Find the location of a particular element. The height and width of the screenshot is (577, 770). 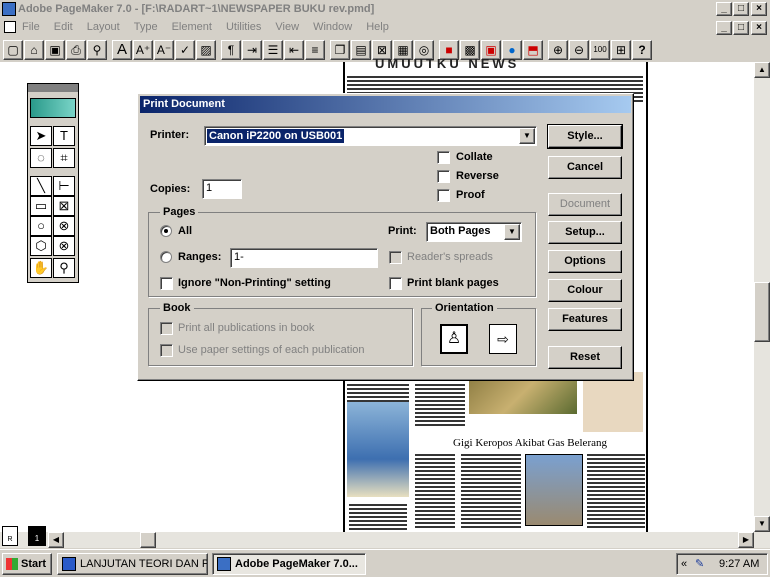

menu-edit: Edit is located at coordinates (63, 27).